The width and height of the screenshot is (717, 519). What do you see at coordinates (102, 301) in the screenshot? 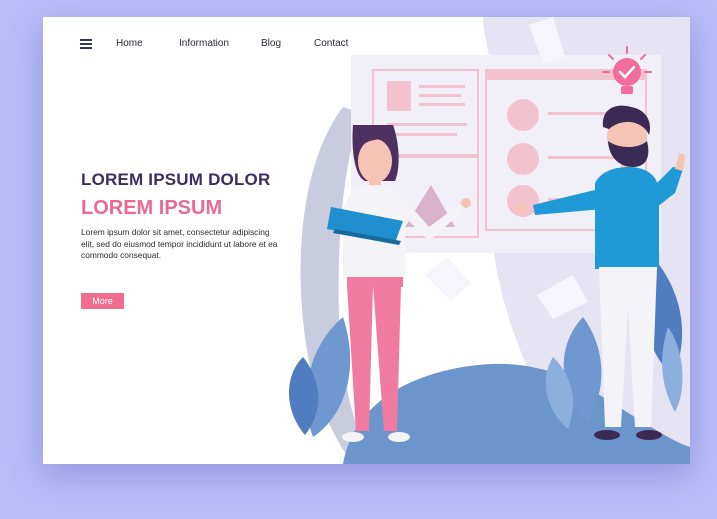
I see `more-button: More` at bounding box center [102, 301].